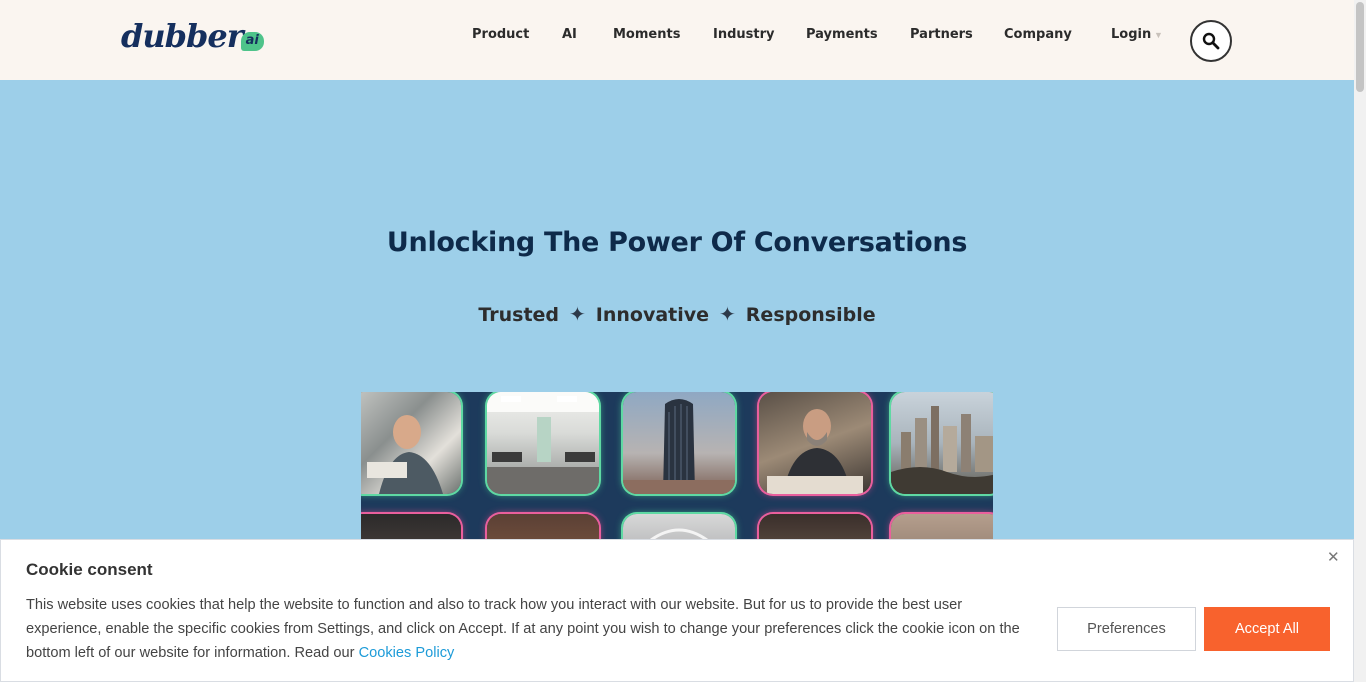  What do you see at coordinates (1131, 35) in the screenshot?
I see `nav-login: Login` at bounding box center [1131, 35].